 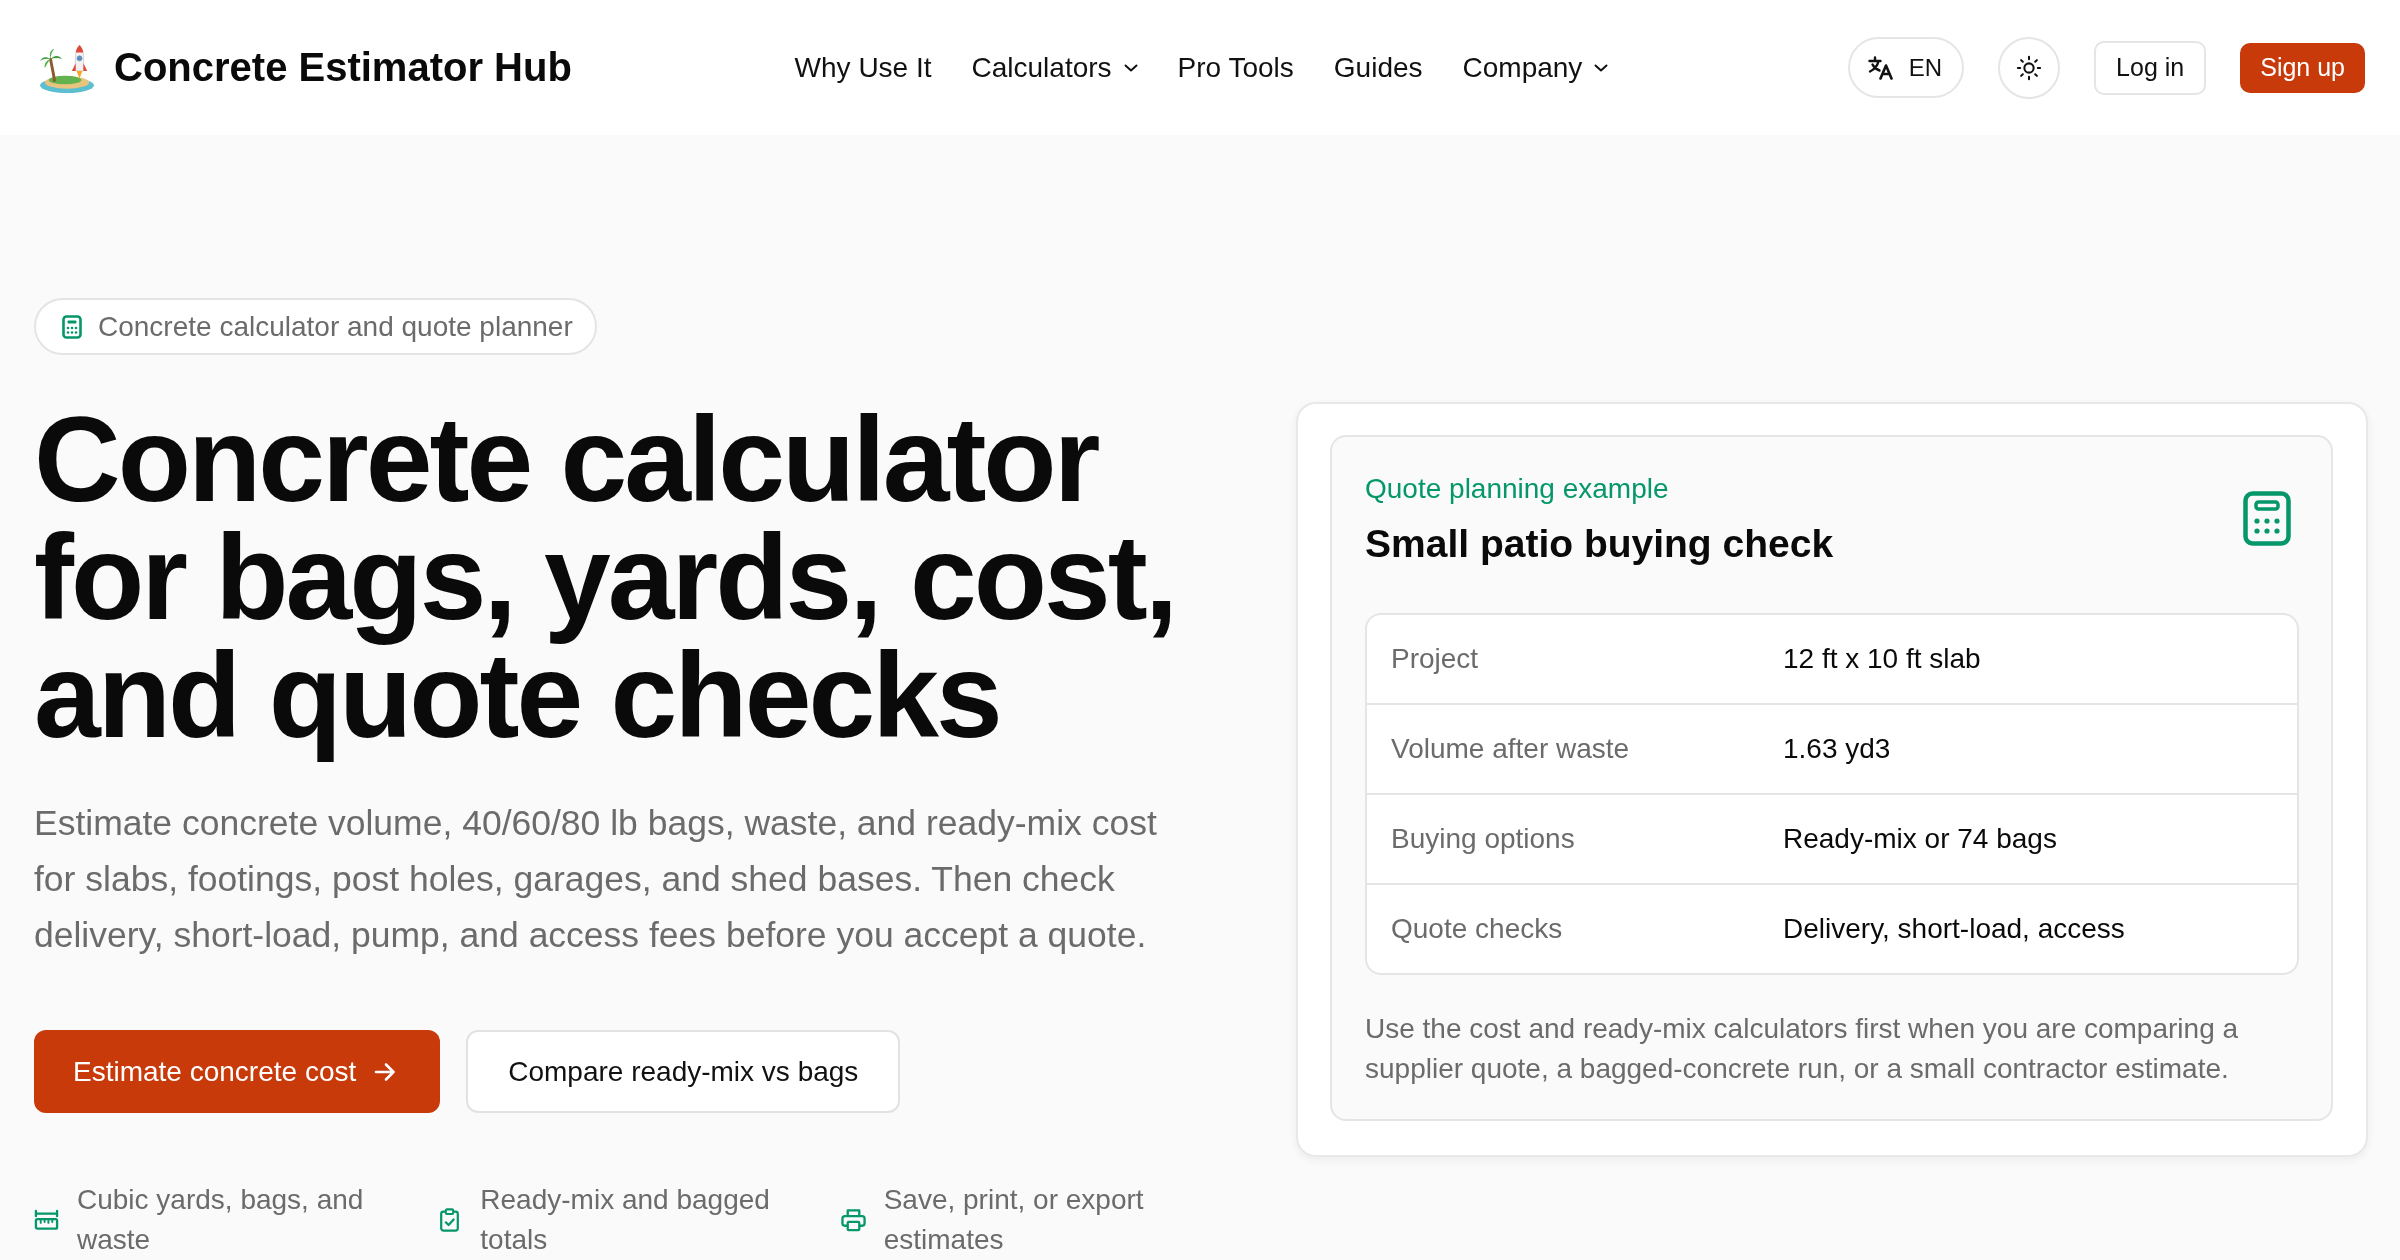 What do you see at coordinates (1483, 838) in the screenshot?
I see `table-label-cell-text: Buying options` at bounding box center [1483, 838].